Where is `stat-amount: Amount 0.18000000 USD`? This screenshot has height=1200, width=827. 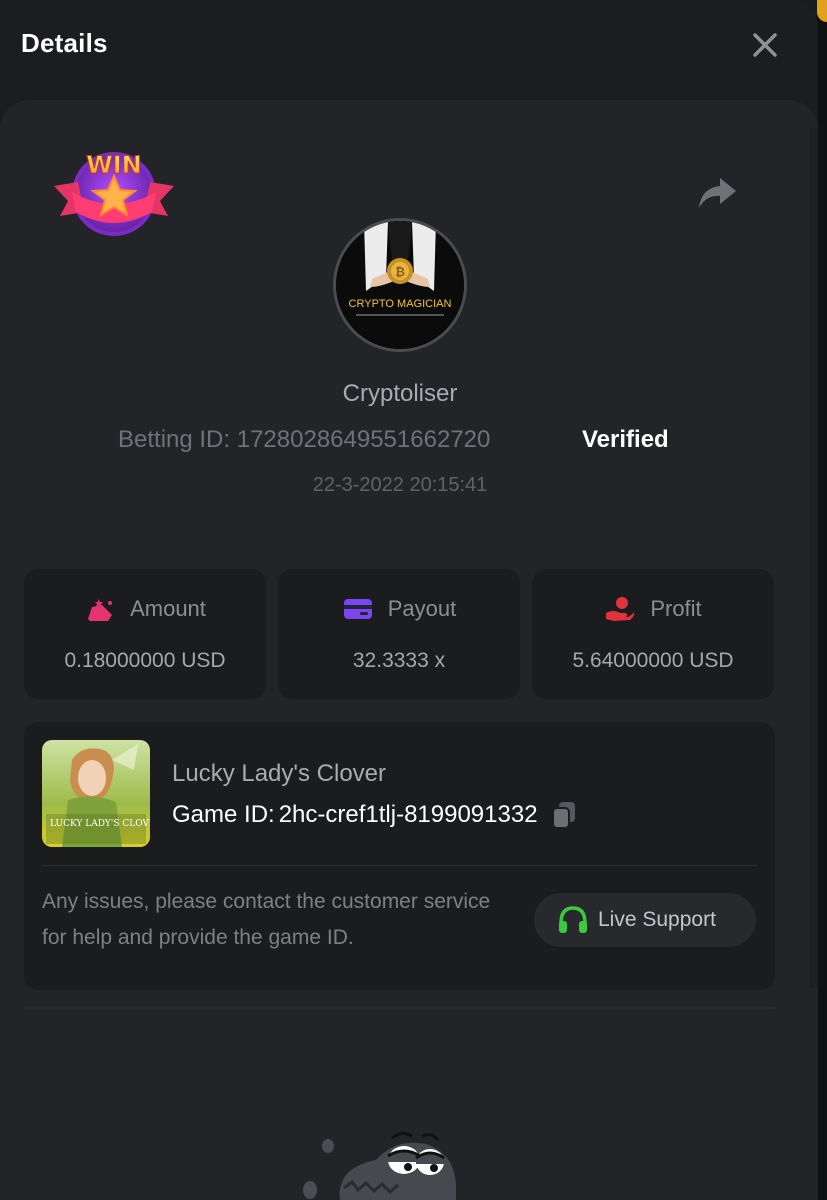
stat-amount: Amount 0.18000000 USD is located at coordinates (145, 634).